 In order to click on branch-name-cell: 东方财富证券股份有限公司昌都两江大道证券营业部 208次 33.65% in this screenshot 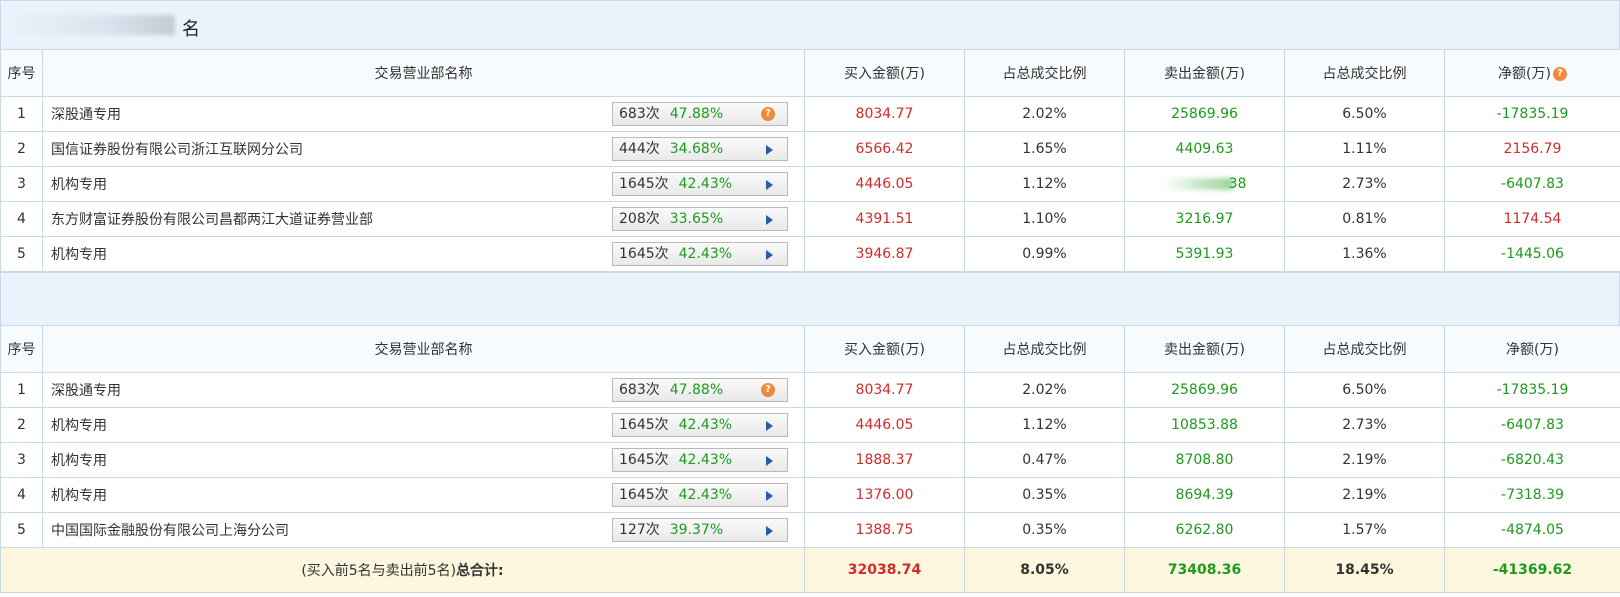, I will do `click(423, 219)`.